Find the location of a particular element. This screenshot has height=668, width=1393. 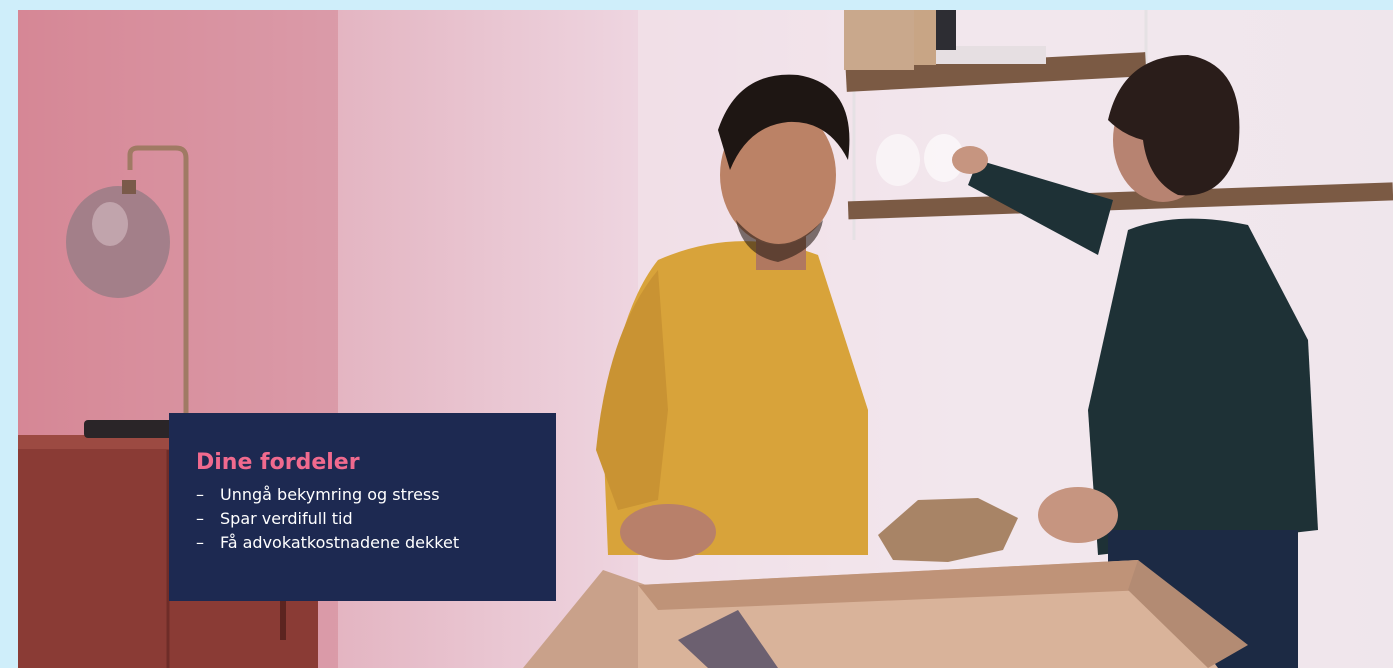

man is located at coordinates (732, 317).